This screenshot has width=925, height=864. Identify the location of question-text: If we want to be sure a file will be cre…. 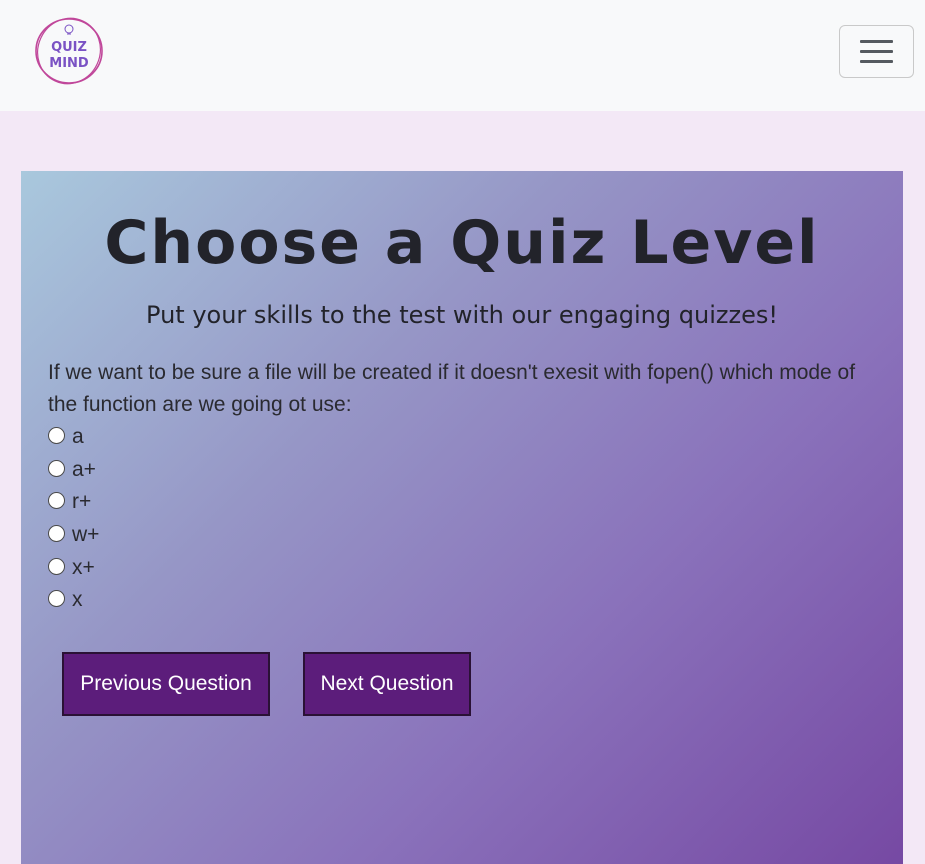
(452, 388).